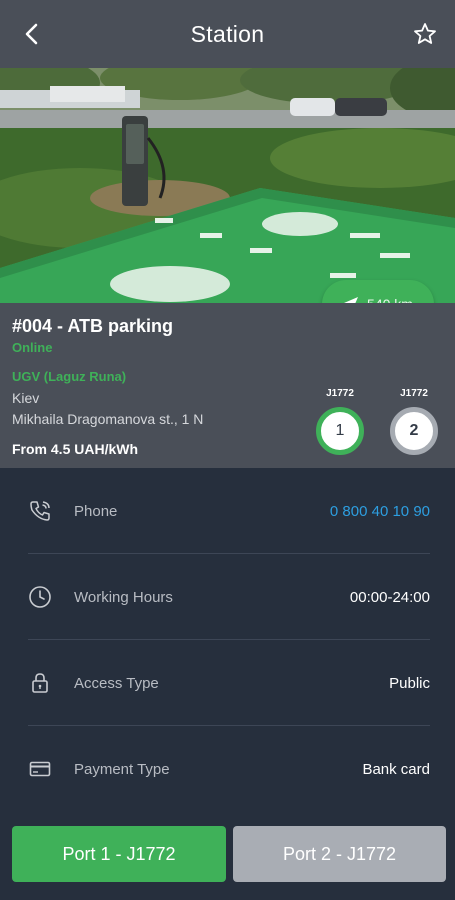 This screenshot has height=900, width=455. Describe the element at coordinates (40, 597) in the screenshot. I see `clock-icon` at that location.